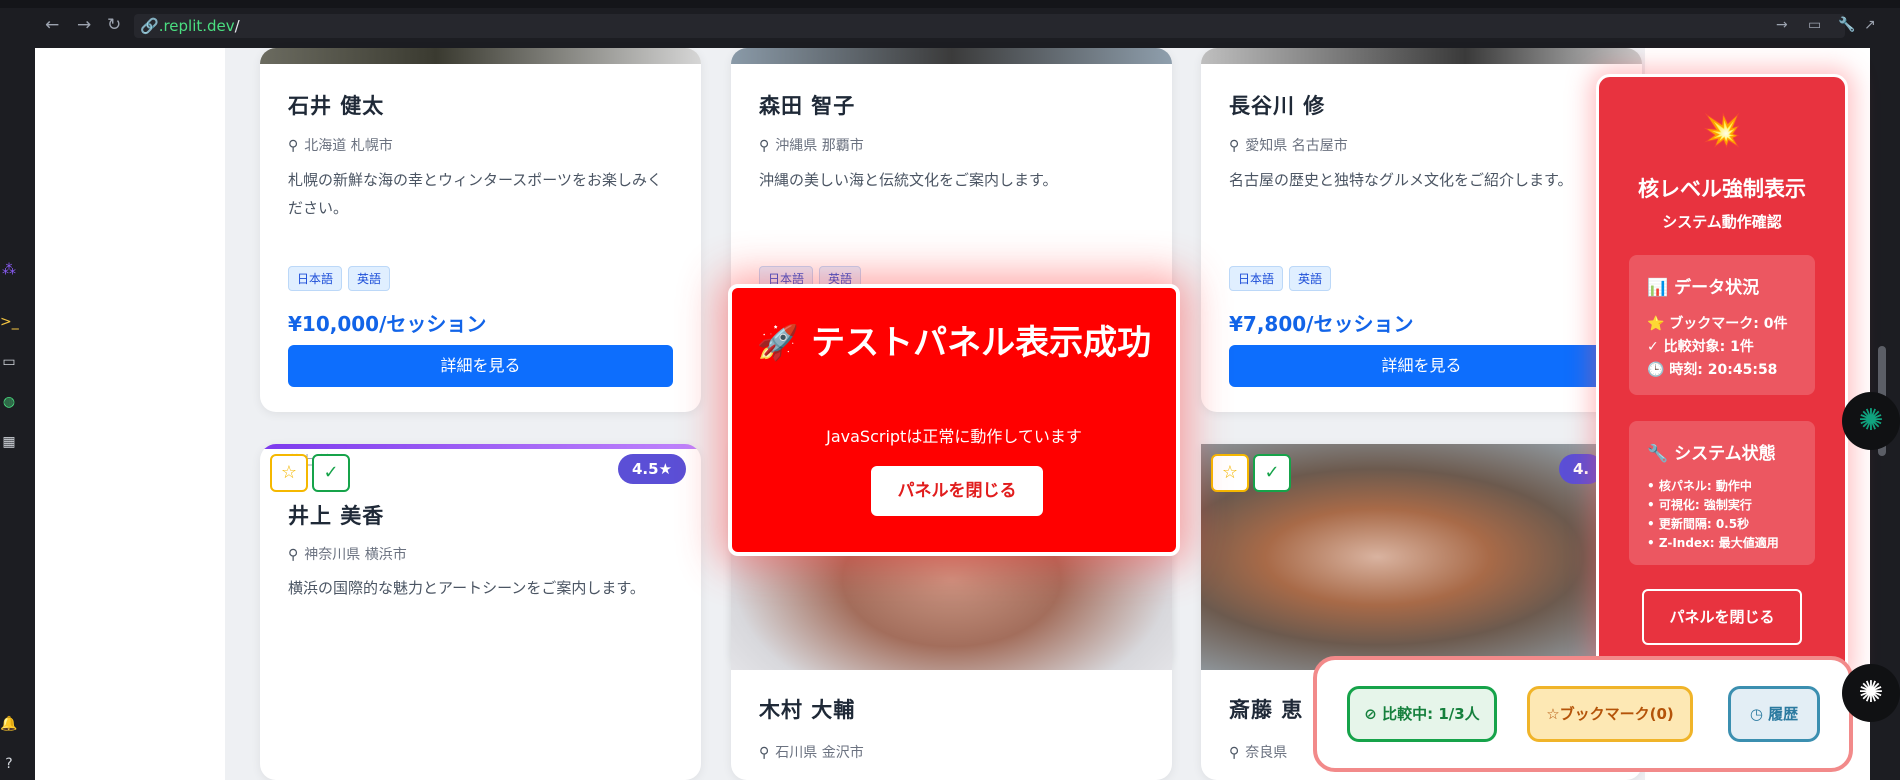 The image size is (1900, 780). I want to click on explosion-icon: 💥, so click(1722, 130).